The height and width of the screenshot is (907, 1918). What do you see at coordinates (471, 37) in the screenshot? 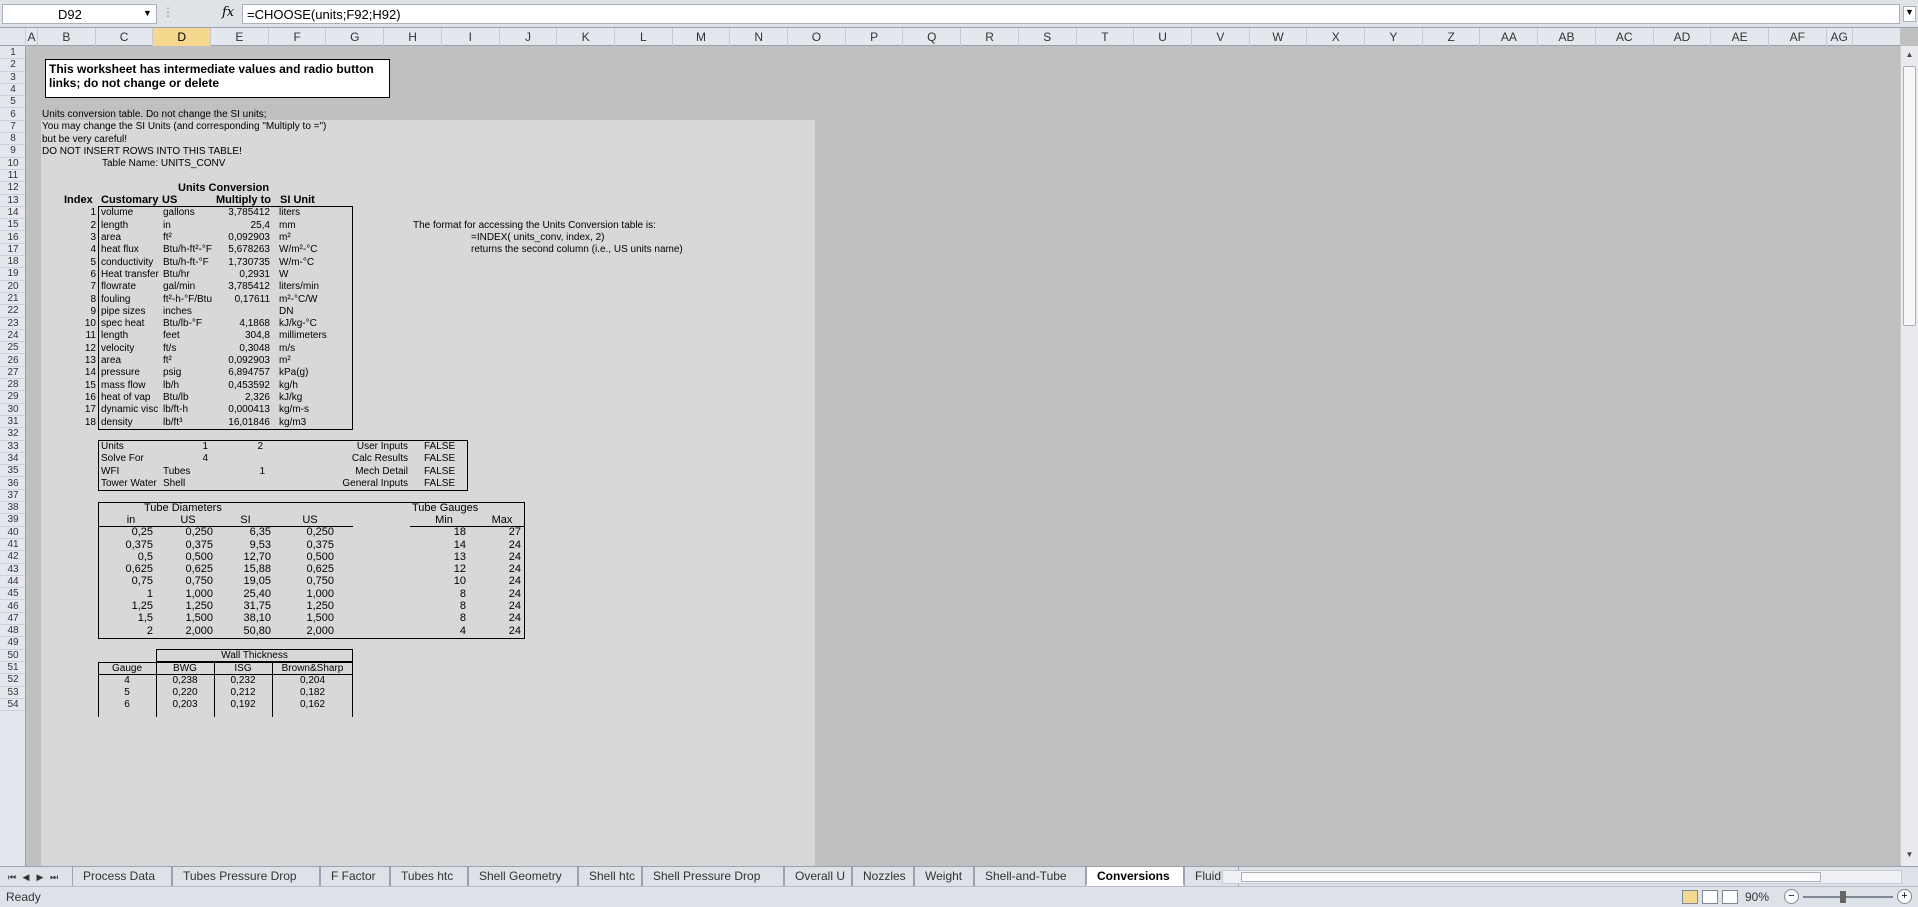
I see `column-header-i: I` at bounding box center [471, 37].